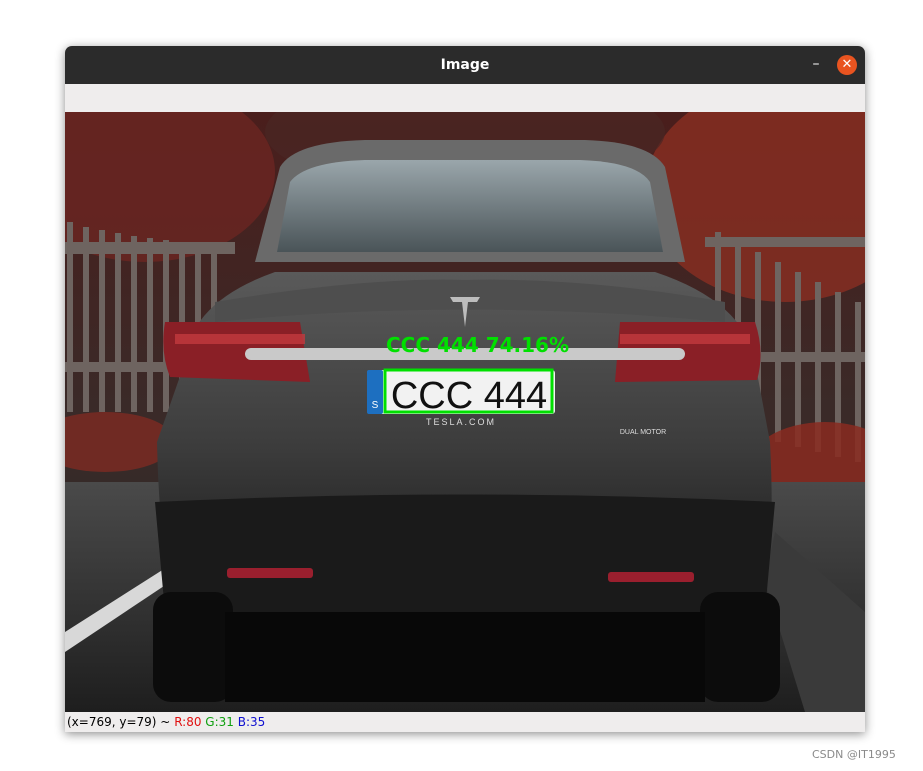 This screenshot has width=923, height=771. Describe the element at coordinates (470, 206) in the screenshot. I see `rear-window` at that location.